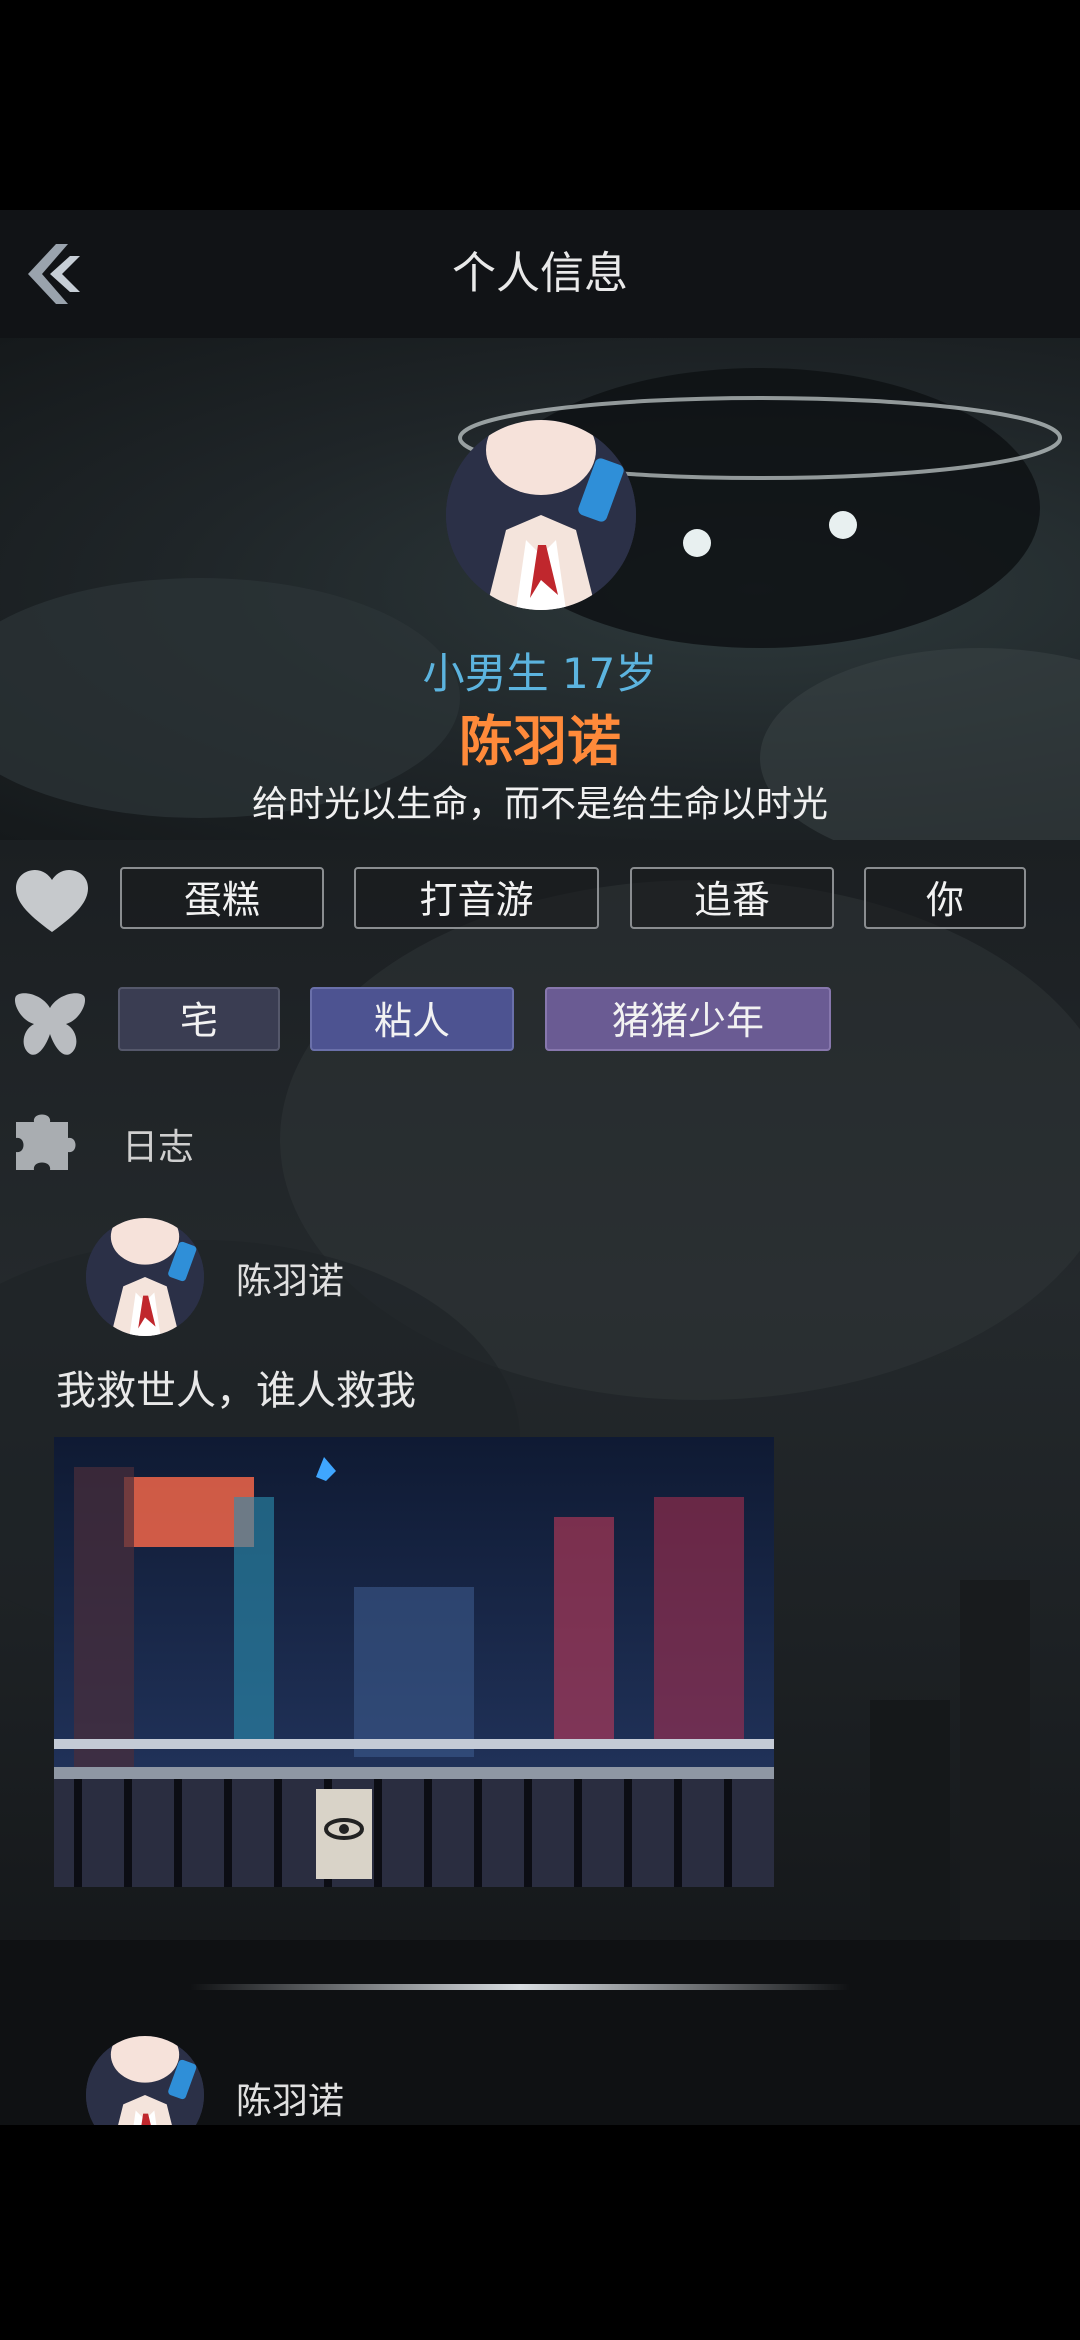  Describe the element at coordinates (541, 515) in the screenshot. I see `profile-avatar` at that location.